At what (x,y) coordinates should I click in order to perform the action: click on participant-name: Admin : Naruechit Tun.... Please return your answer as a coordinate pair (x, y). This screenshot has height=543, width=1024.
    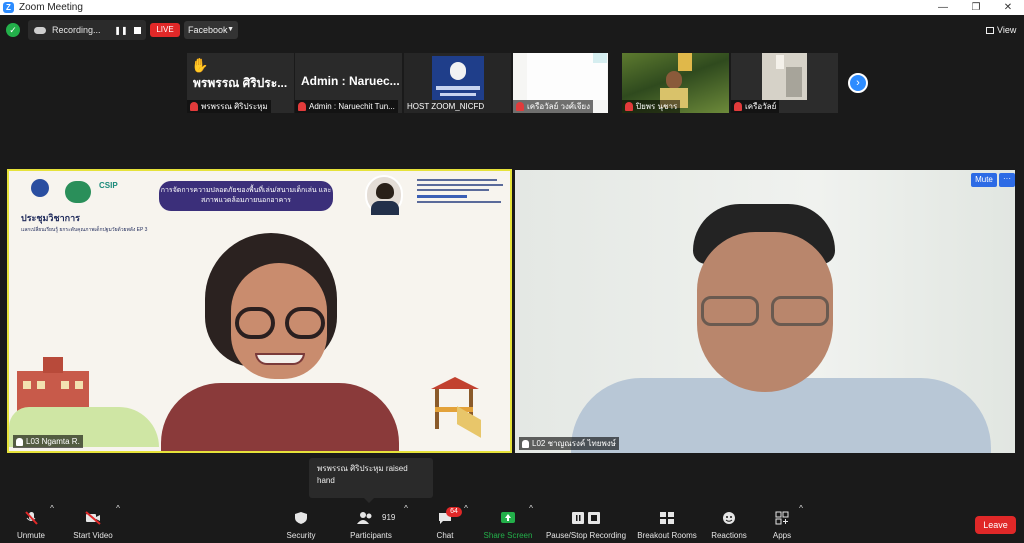
    Looking at the image, I should click on (352, 106).